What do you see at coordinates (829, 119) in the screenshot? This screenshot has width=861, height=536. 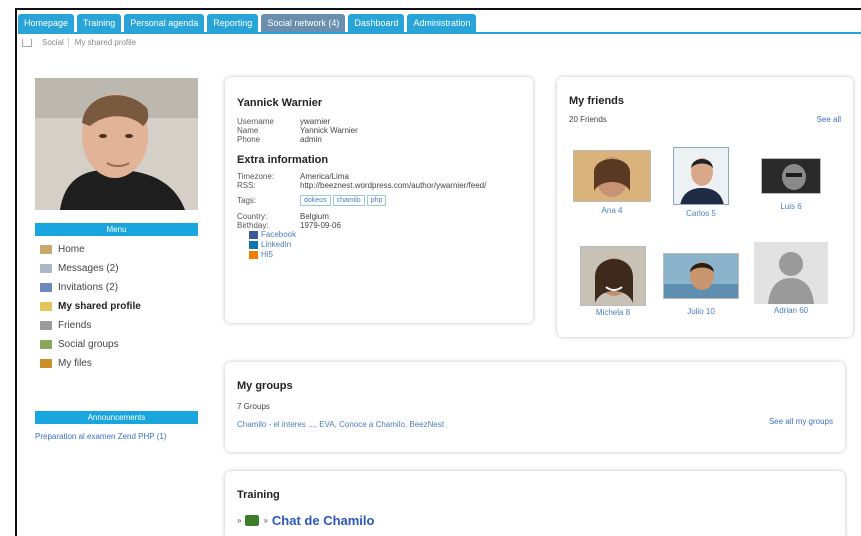 I see `see-all-friends-link: See all` at bounding box center [829, 119].